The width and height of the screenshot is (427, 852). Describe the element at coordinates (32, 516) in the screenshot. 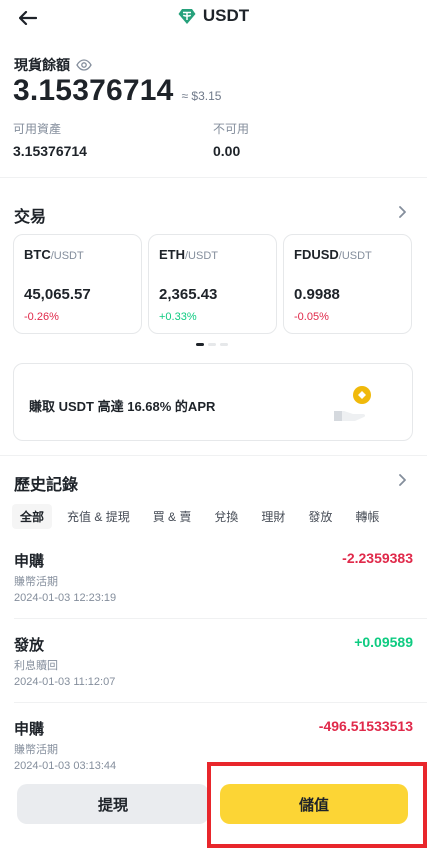

I see `tab-all: 全部` at that location.